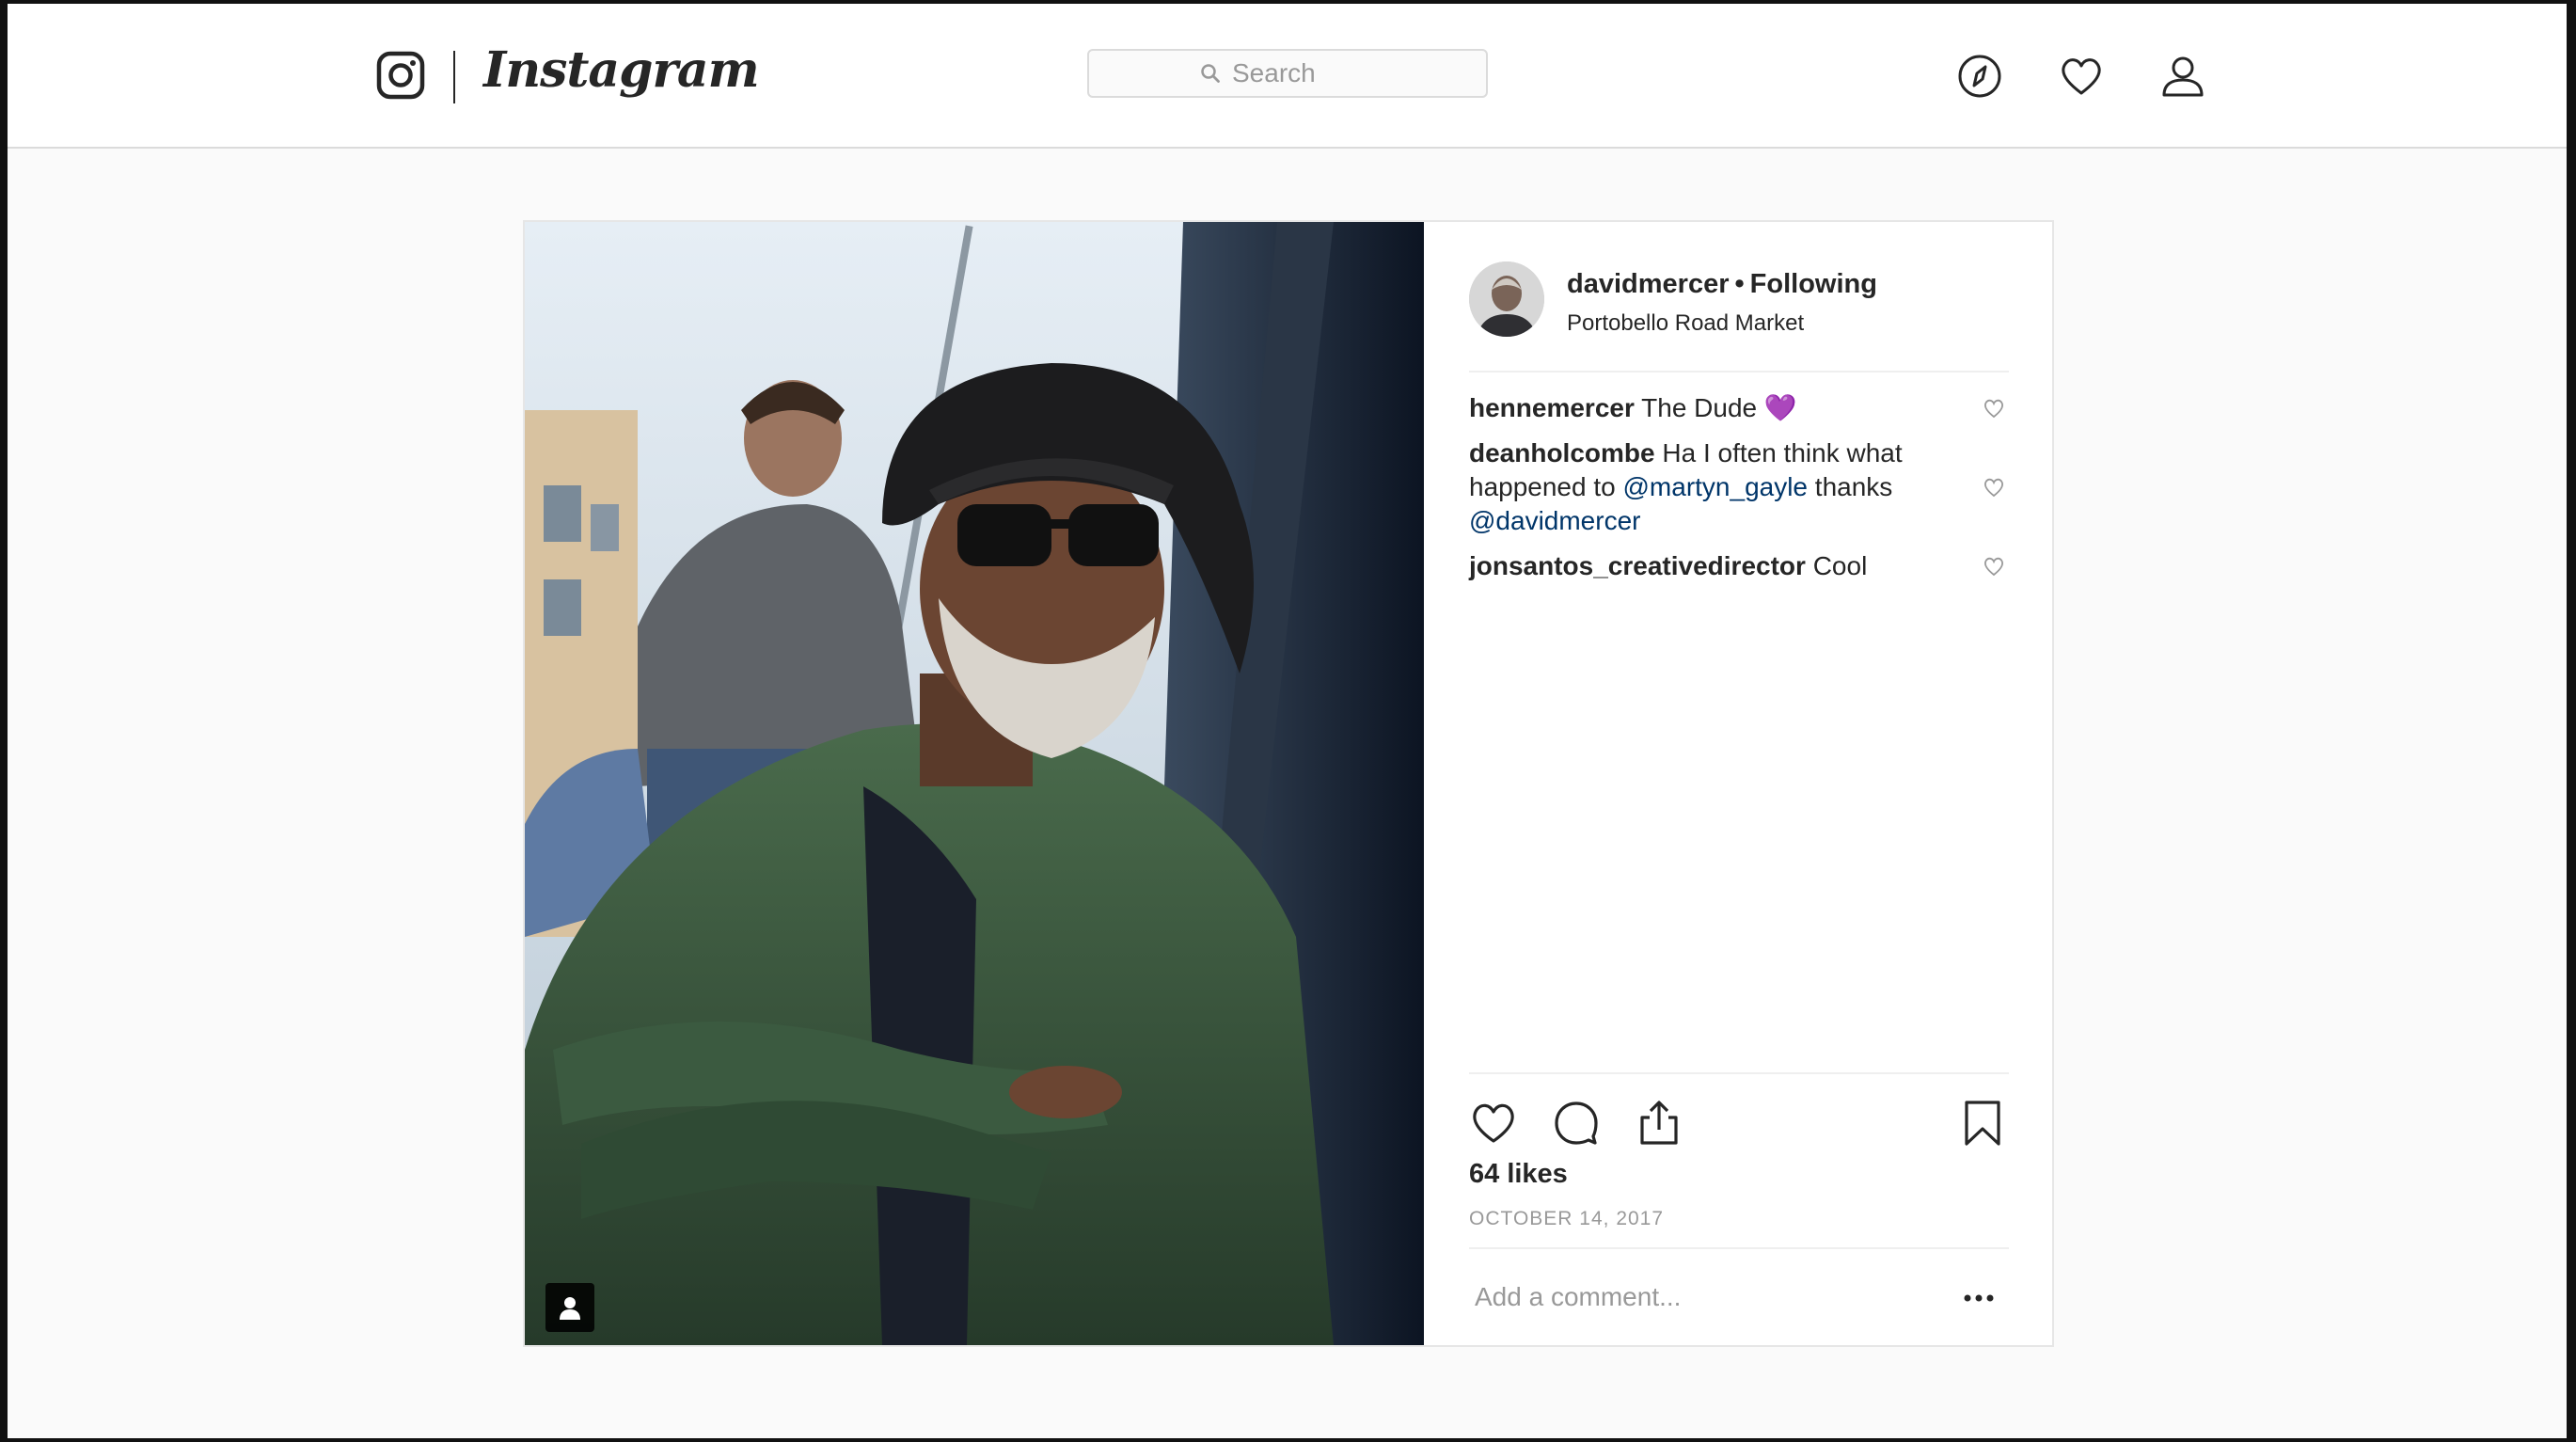 The width and height of the screenshot is (2576, 1442). What do you see at coordinates (1552, 407) in the screenshot?
I see `comment-username: hennemercer` at bounding box center [1552, 407].